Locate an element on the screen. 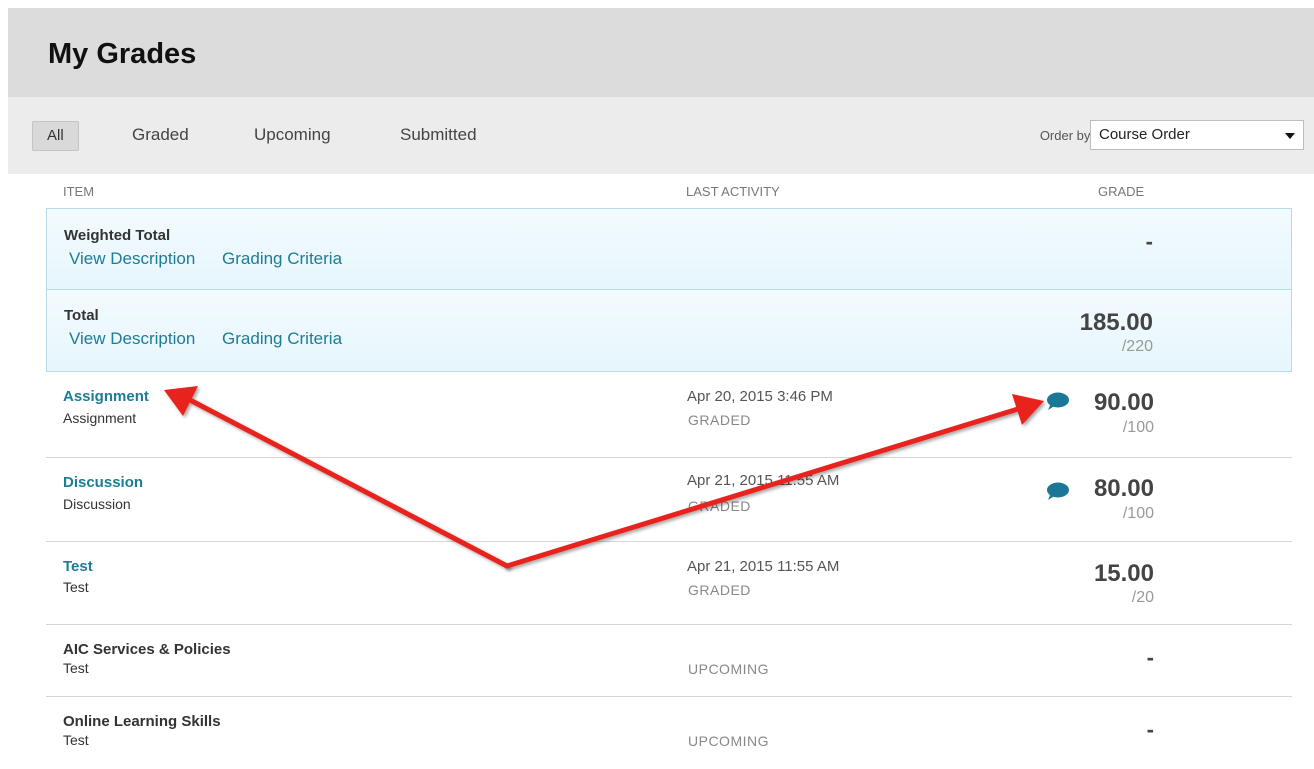  tab-graded: Graded is located at coordinates (160, 135).